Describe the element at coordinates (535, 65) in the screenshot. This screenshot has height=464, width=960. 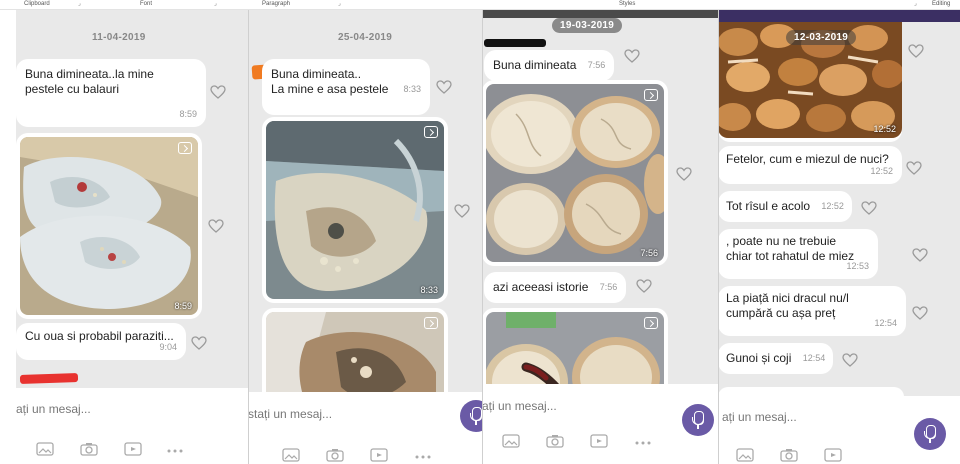
I see `message-text: Buna dimineata` at that location.